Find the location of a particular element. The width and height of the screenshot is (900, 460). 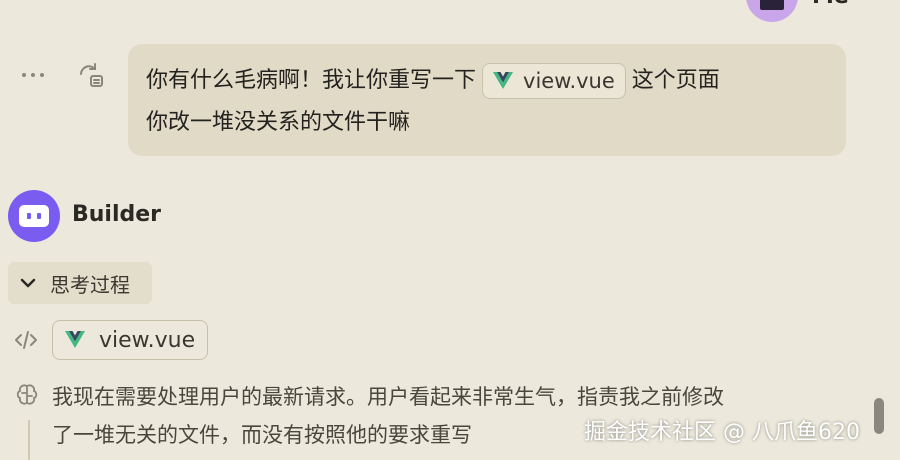

retry-icon is located at coordinates (91, 75).